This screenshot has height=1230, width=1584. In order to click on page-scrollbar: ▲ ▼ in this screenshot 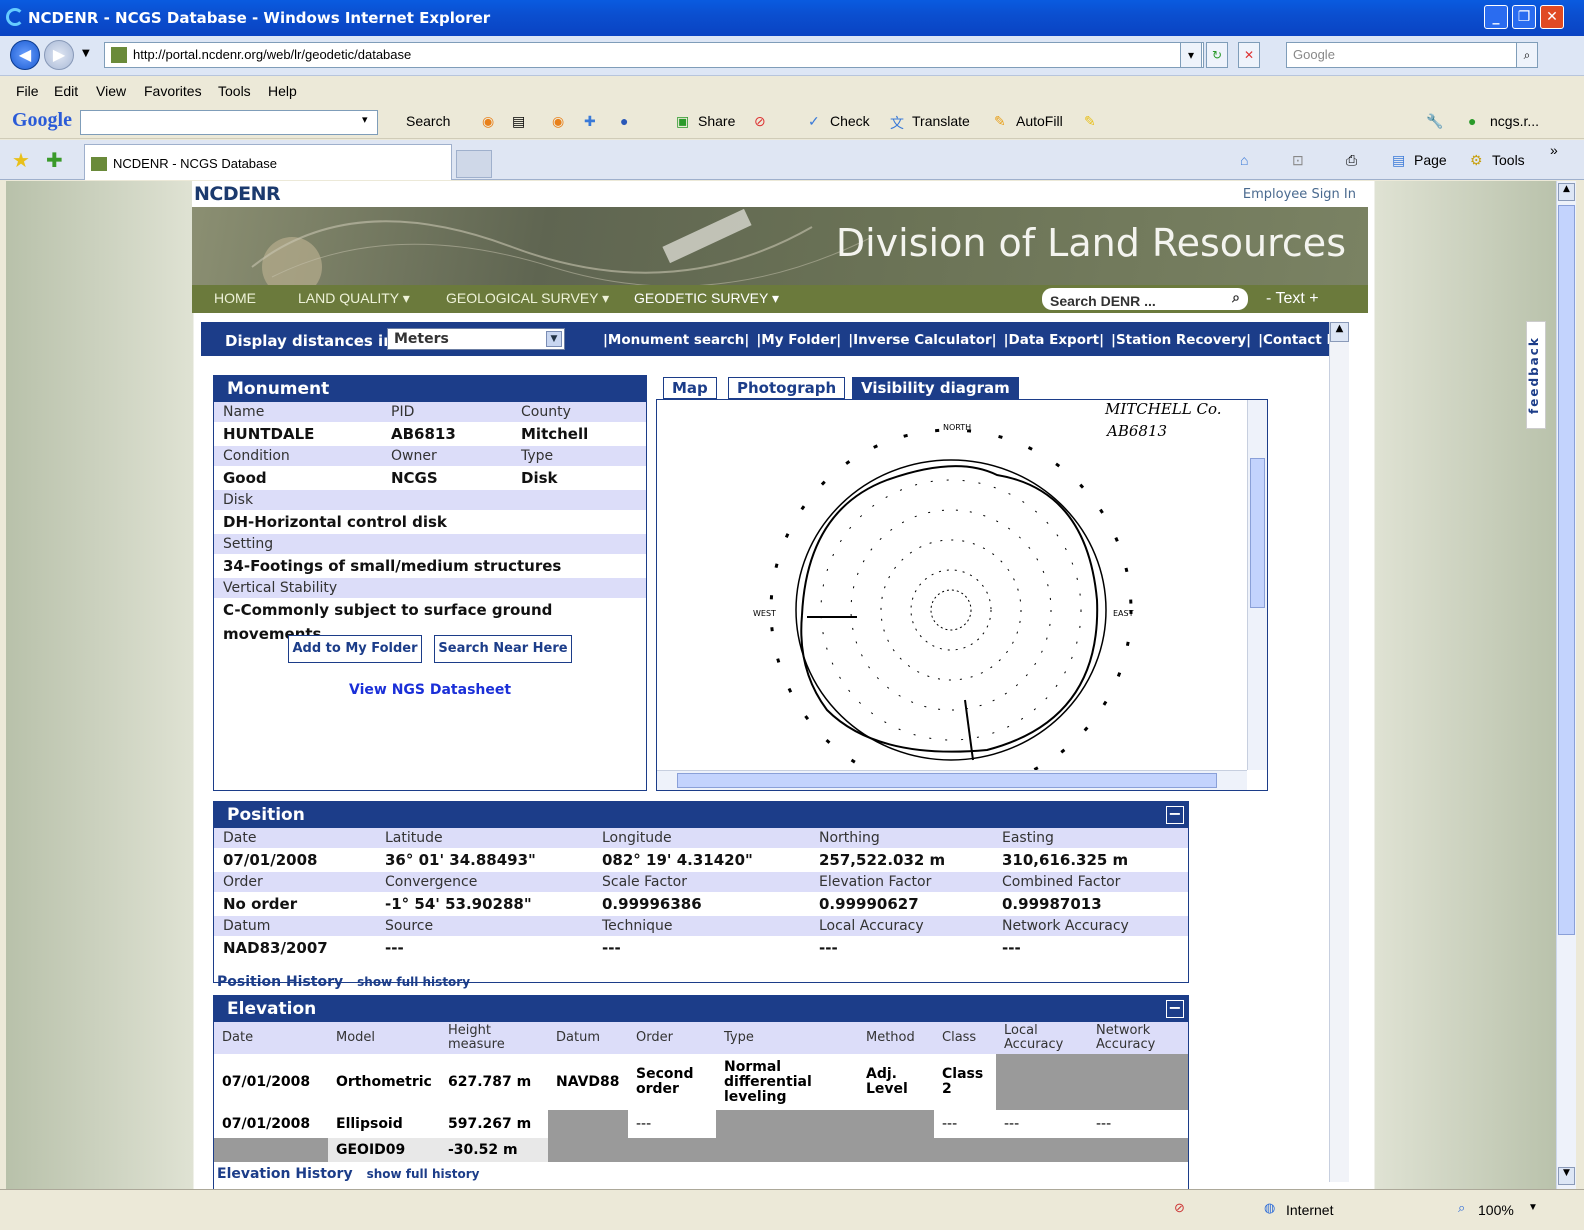, I will do `click(1566, 685)`.